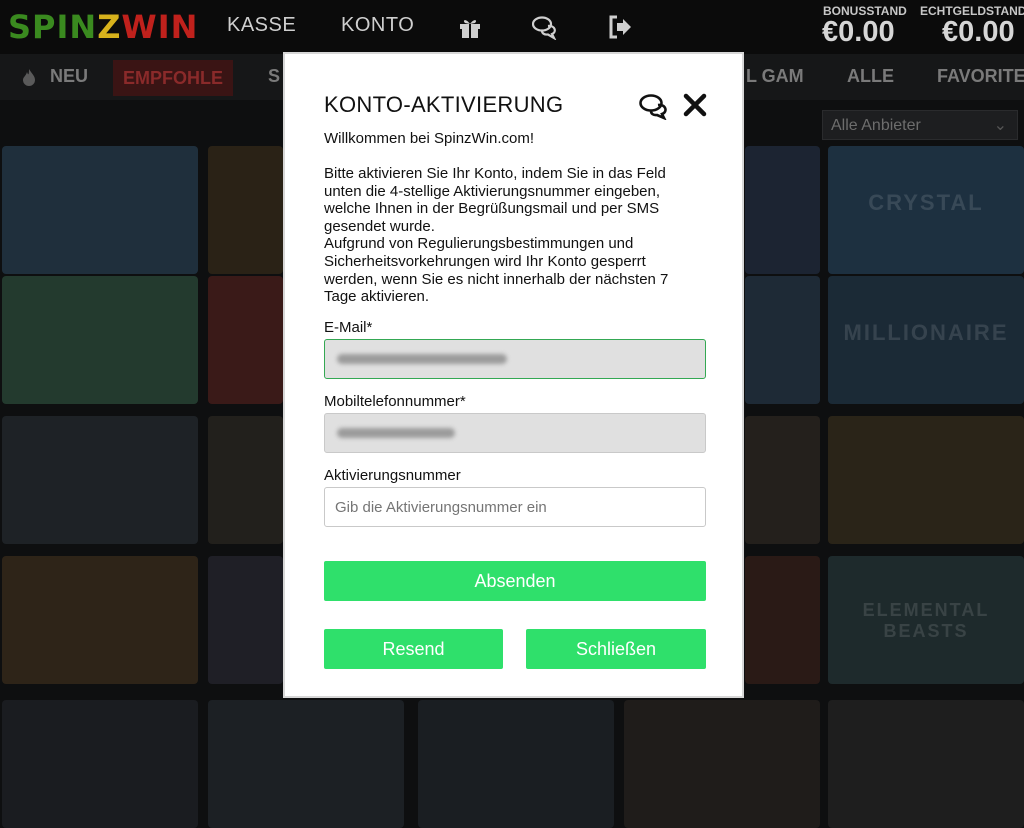 This screenshot has width=1024, height=828. What do you see at coordinates (515, 359) in the screenshot?
I see `email-field` at bounding box center [515, 359].